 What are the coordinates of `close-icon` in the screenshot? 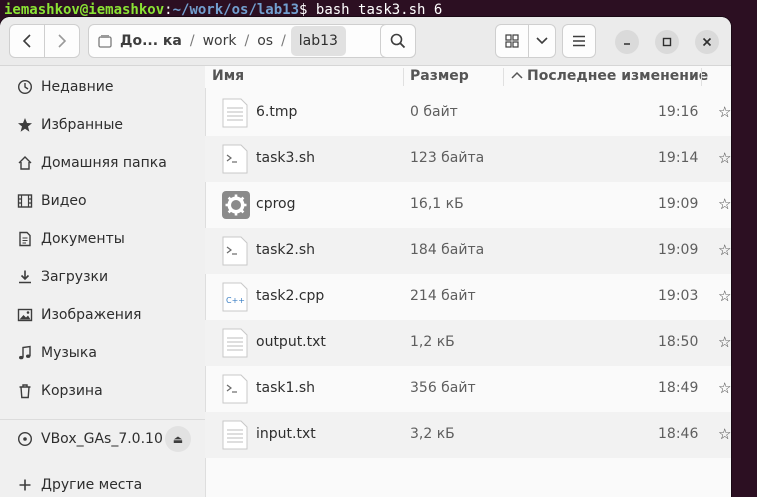 It's located at (707, 42).